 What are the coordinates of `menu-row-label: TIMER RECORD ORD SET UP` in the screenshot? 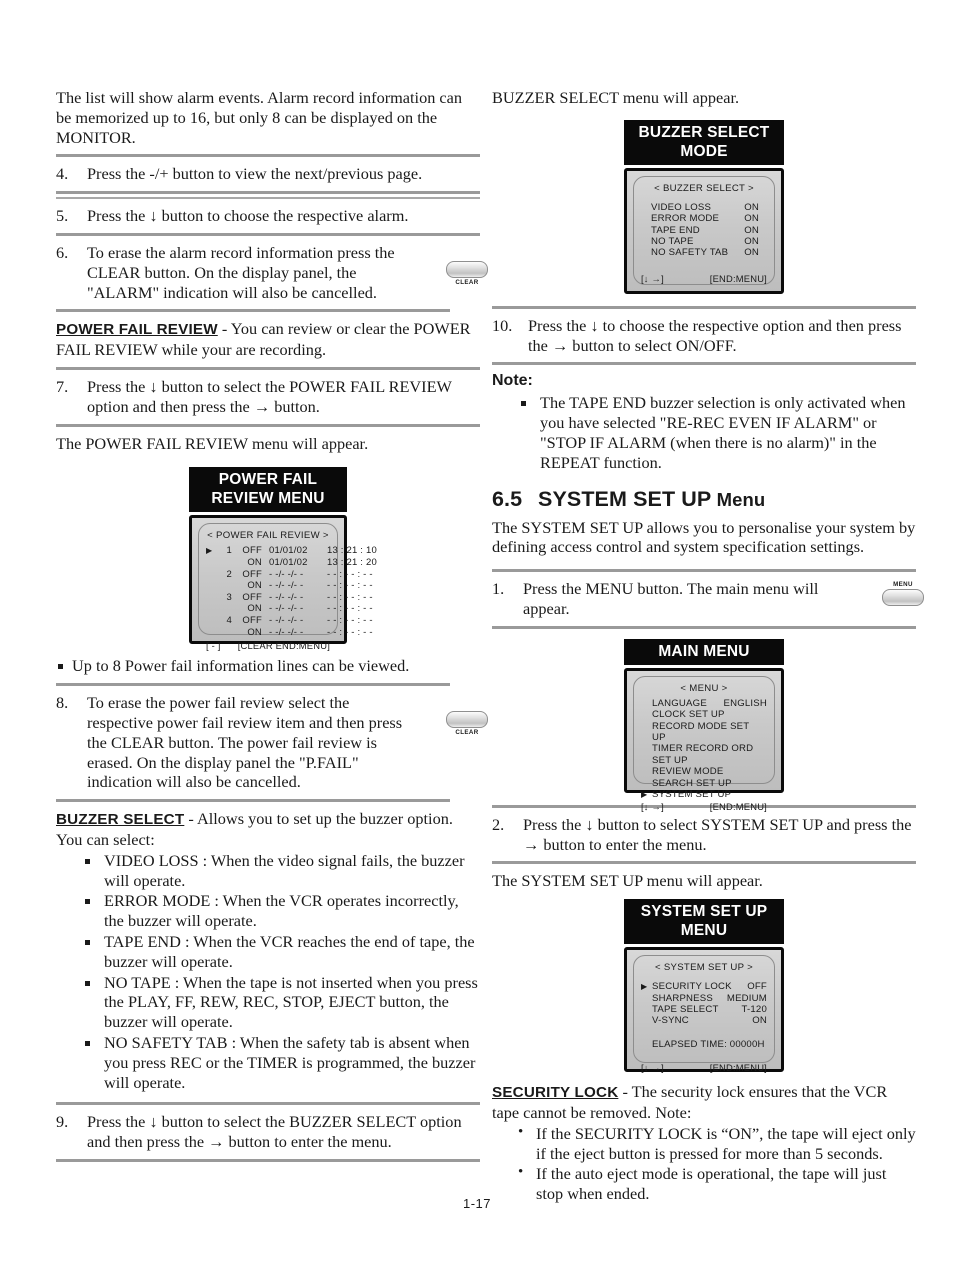 It's located at (703, 754).